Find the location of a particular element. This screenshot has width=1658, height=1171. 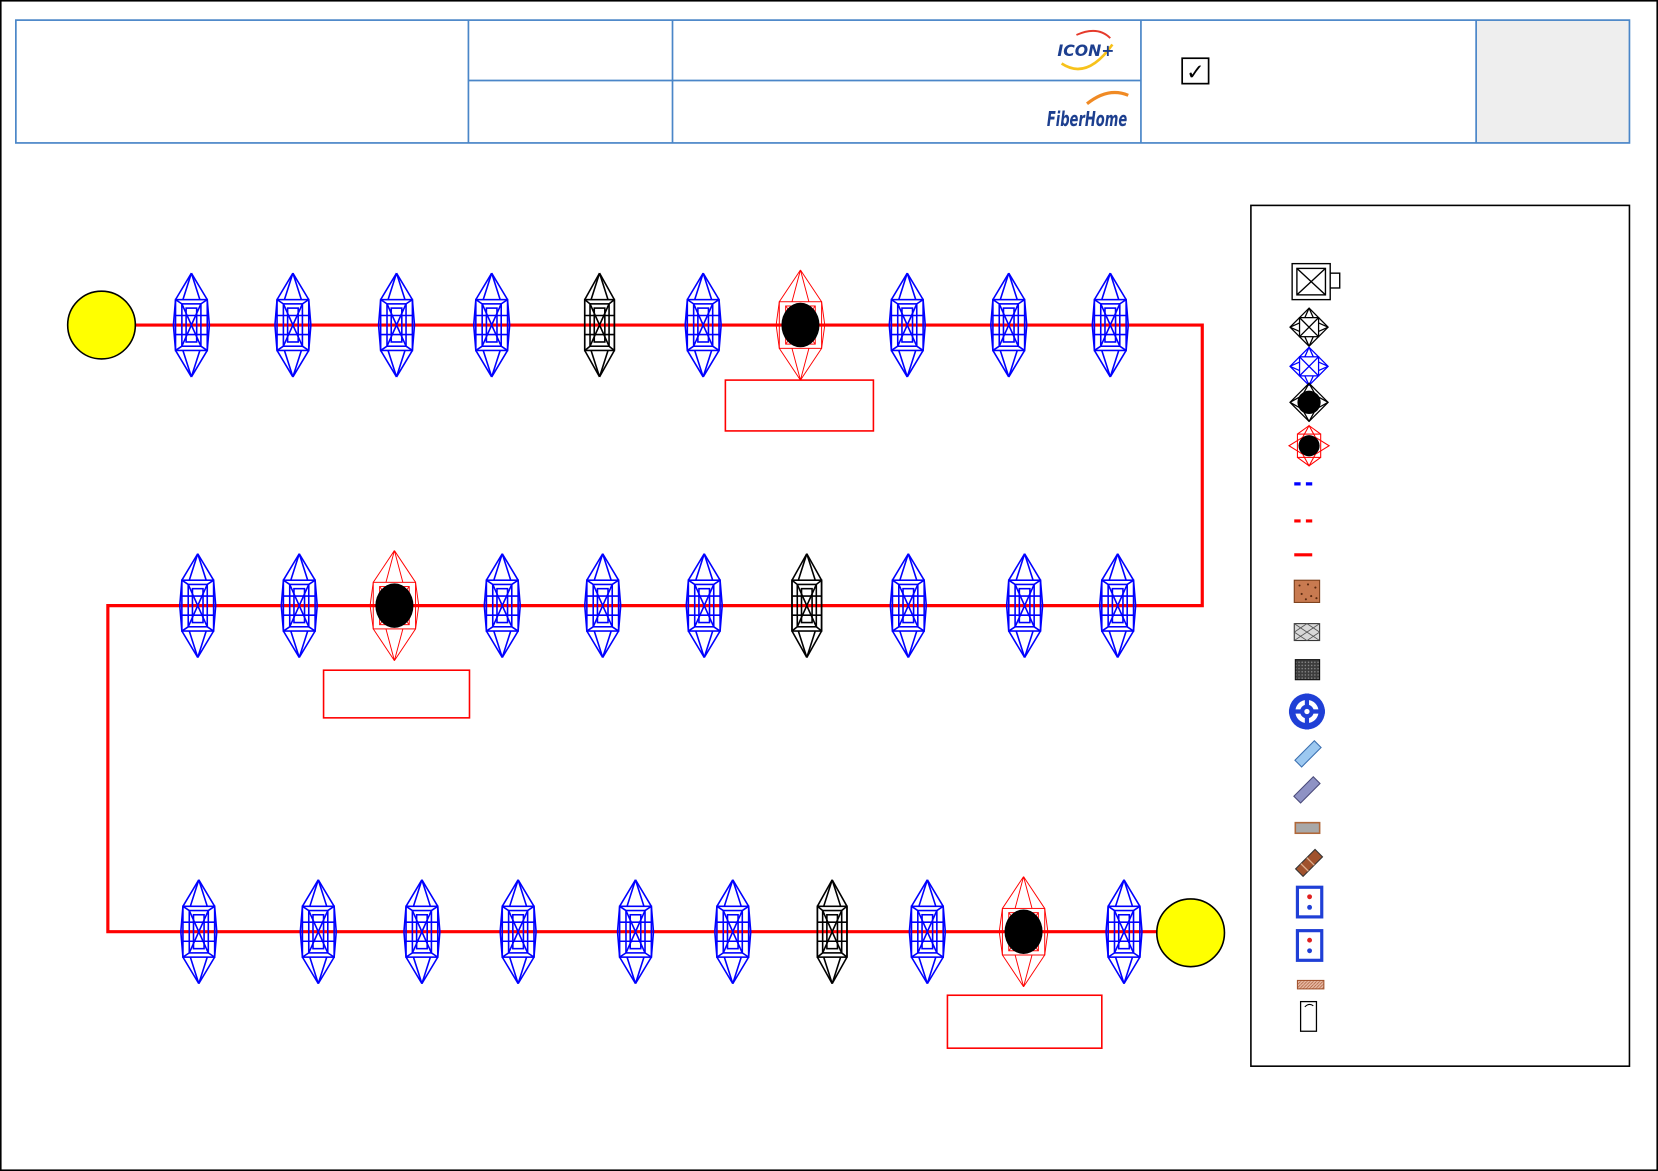

title-block-shaded-cell is located at coordinates (1553, 81).